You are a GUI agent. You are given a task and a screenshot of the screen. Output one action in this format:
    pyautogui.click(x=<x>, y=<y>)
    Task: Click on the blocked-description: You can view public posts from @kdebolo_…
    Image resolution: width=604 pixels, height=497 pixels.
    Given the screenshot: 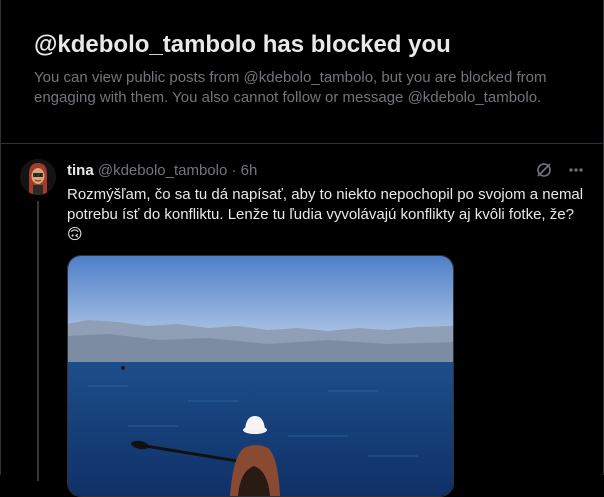 What is the action you would take?
    pyautogui.click(x=290, y=87)
    